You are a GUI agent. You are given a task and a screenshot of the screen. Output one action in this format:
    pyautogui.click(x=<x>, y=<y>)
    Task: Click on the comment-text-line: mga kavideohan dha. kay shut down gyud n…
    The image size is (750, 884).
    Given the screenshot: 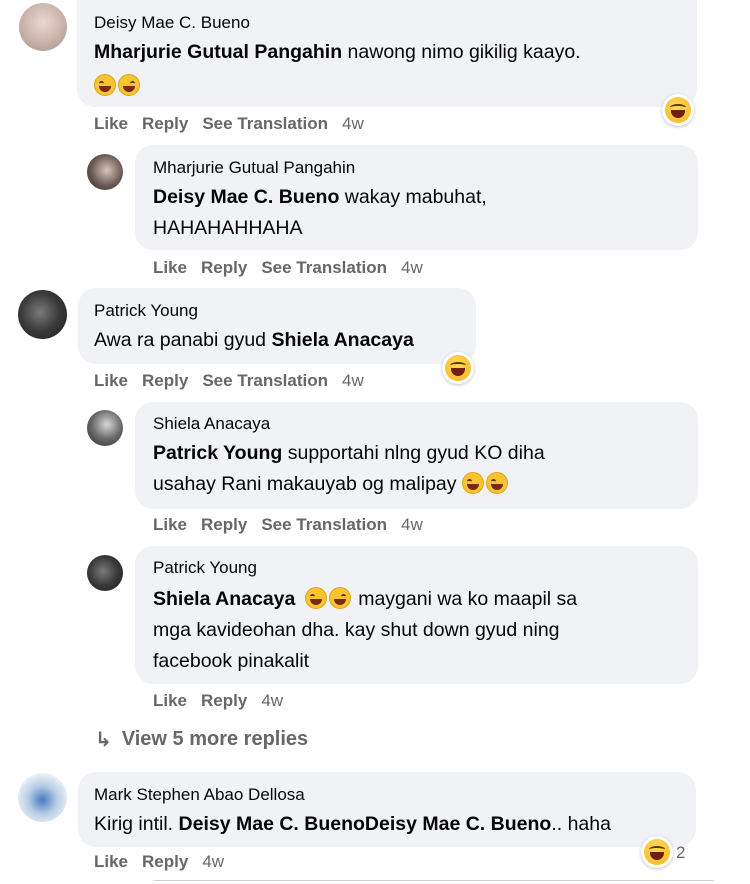 What is the action you would take?
    pyautogui.click(x=356, y=630)
    